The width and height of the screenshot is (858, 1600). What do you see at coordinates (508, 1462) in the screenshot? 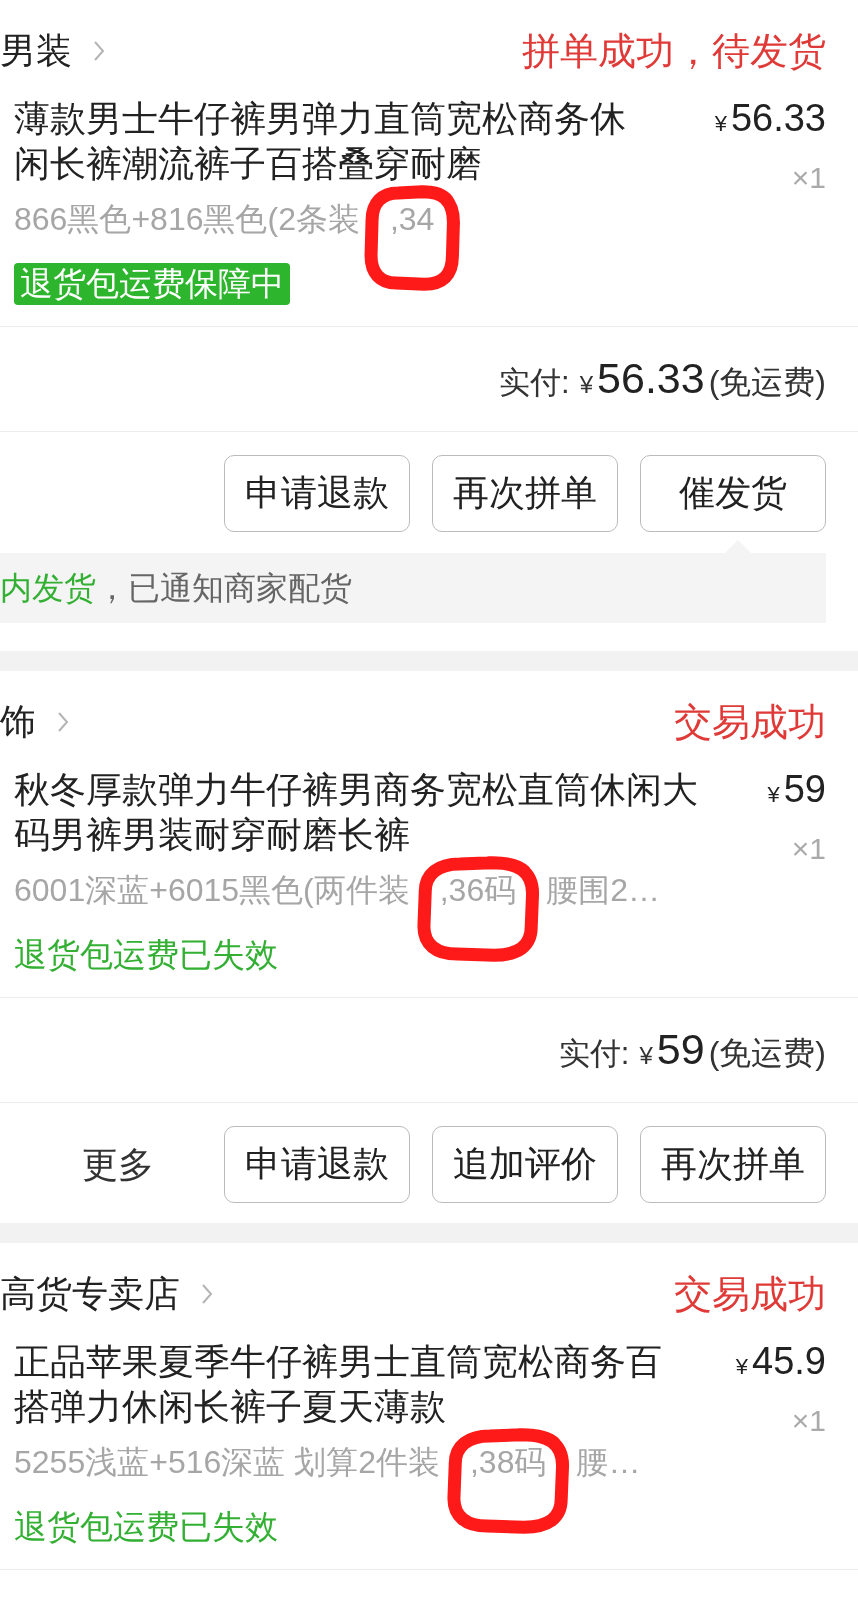
I see `product-spec: ,38码` at bounding box center [508, 1462].